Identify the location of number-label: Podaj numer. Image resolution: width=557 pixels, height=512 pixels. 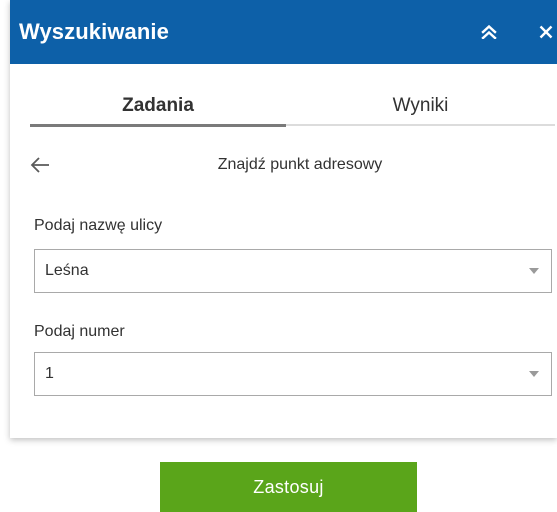
(79, 331).